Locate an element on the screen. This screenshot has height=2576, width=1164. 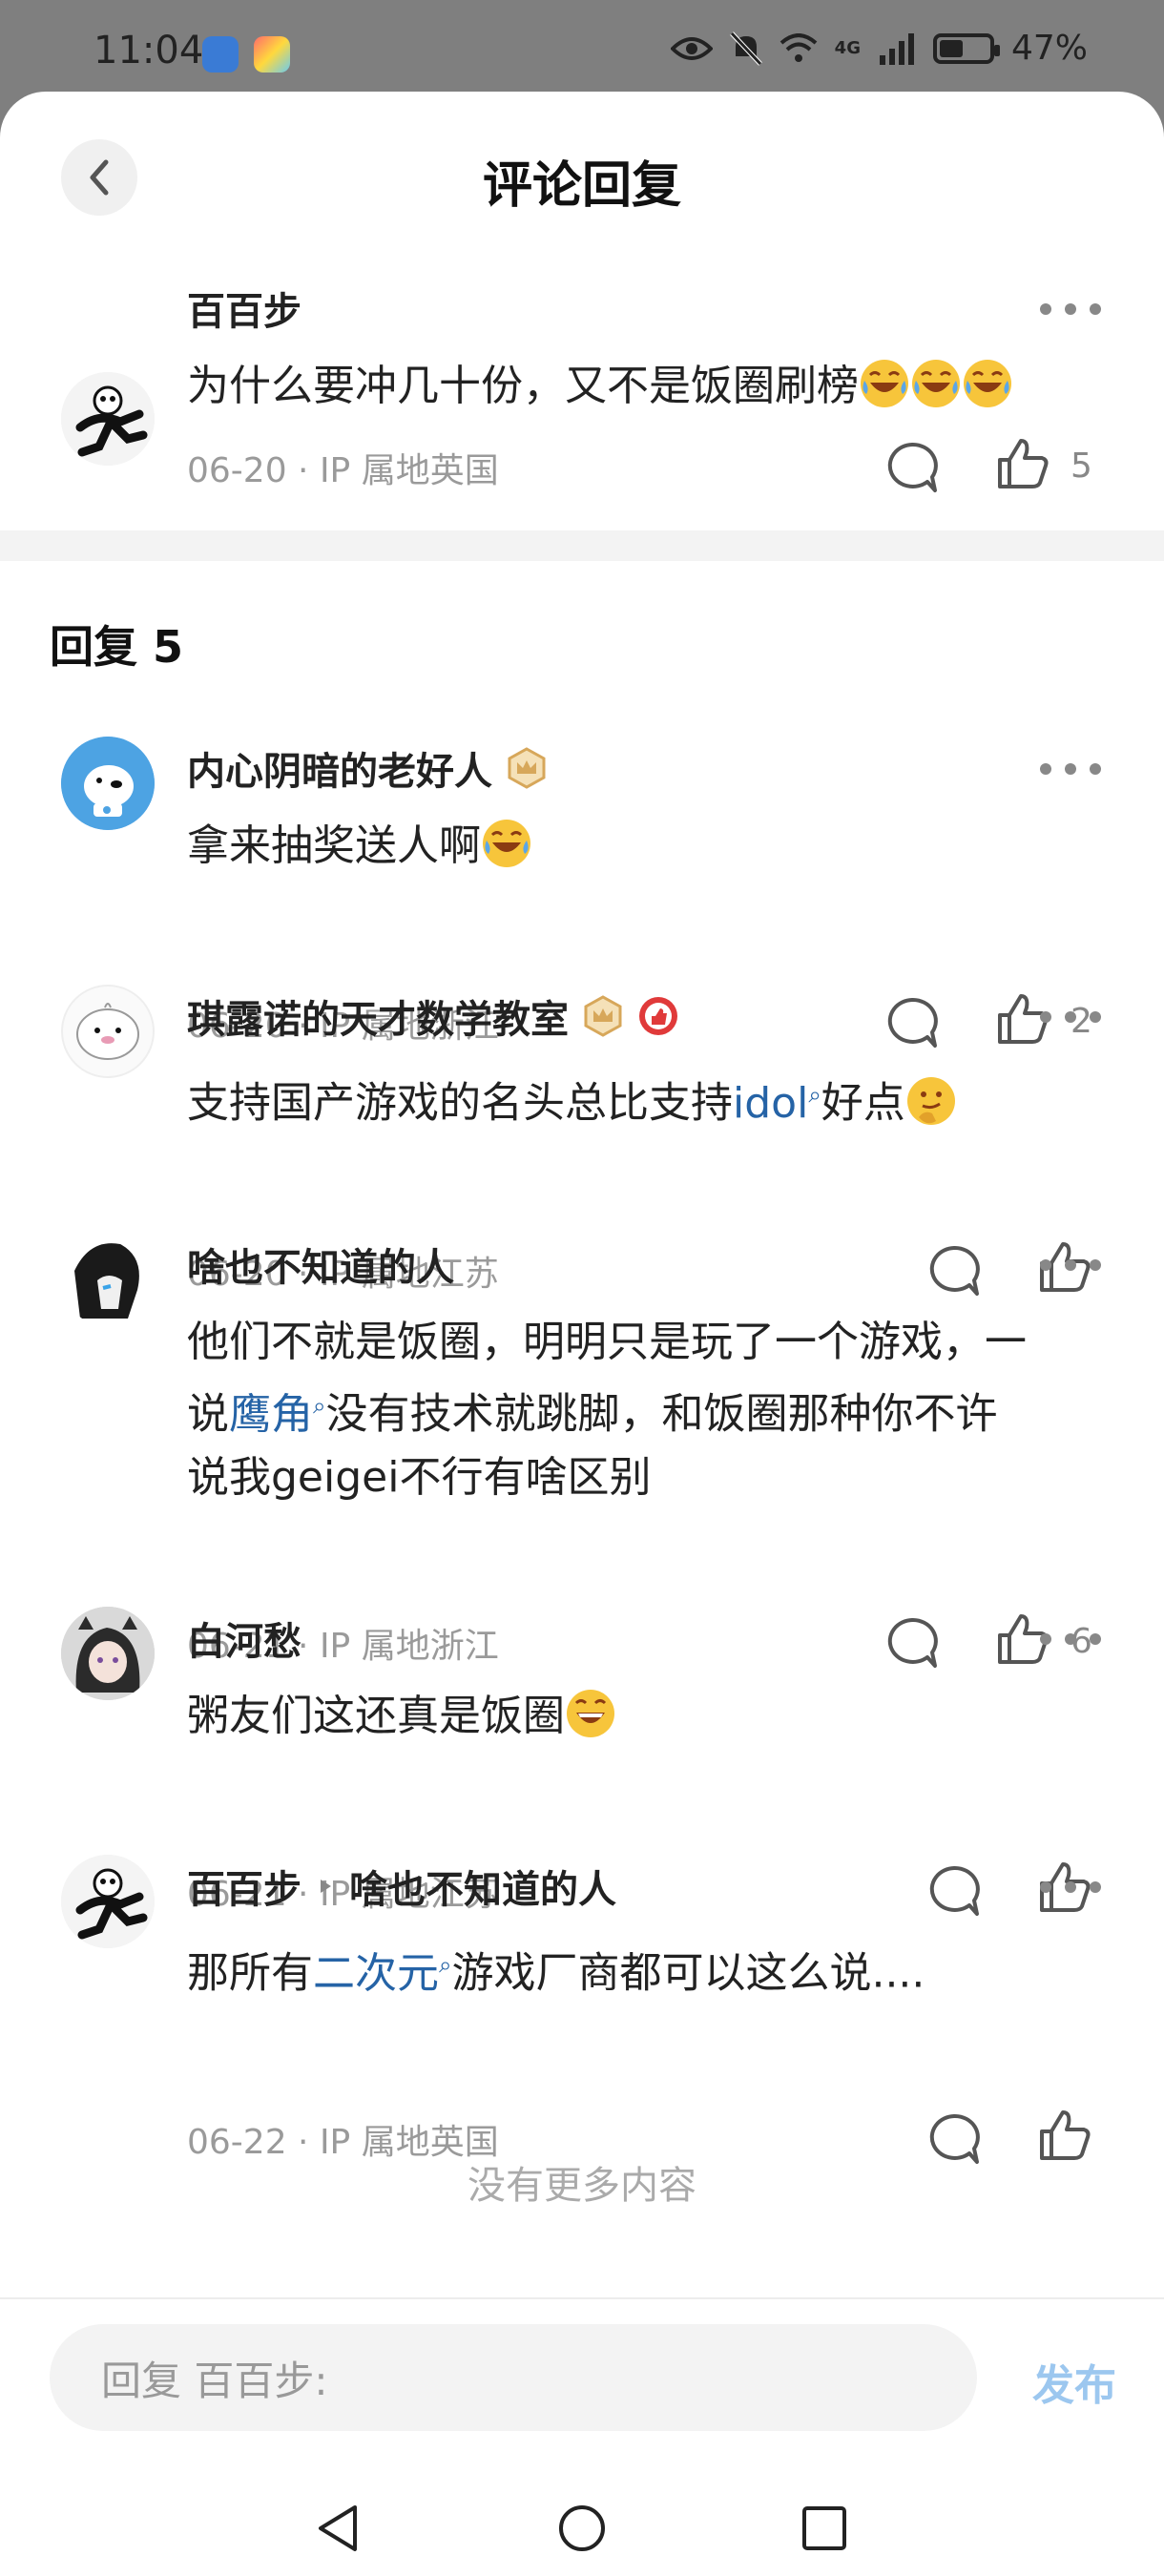
reply-author: 内心阴暗的老好人 is located at coordinates (367, 768).